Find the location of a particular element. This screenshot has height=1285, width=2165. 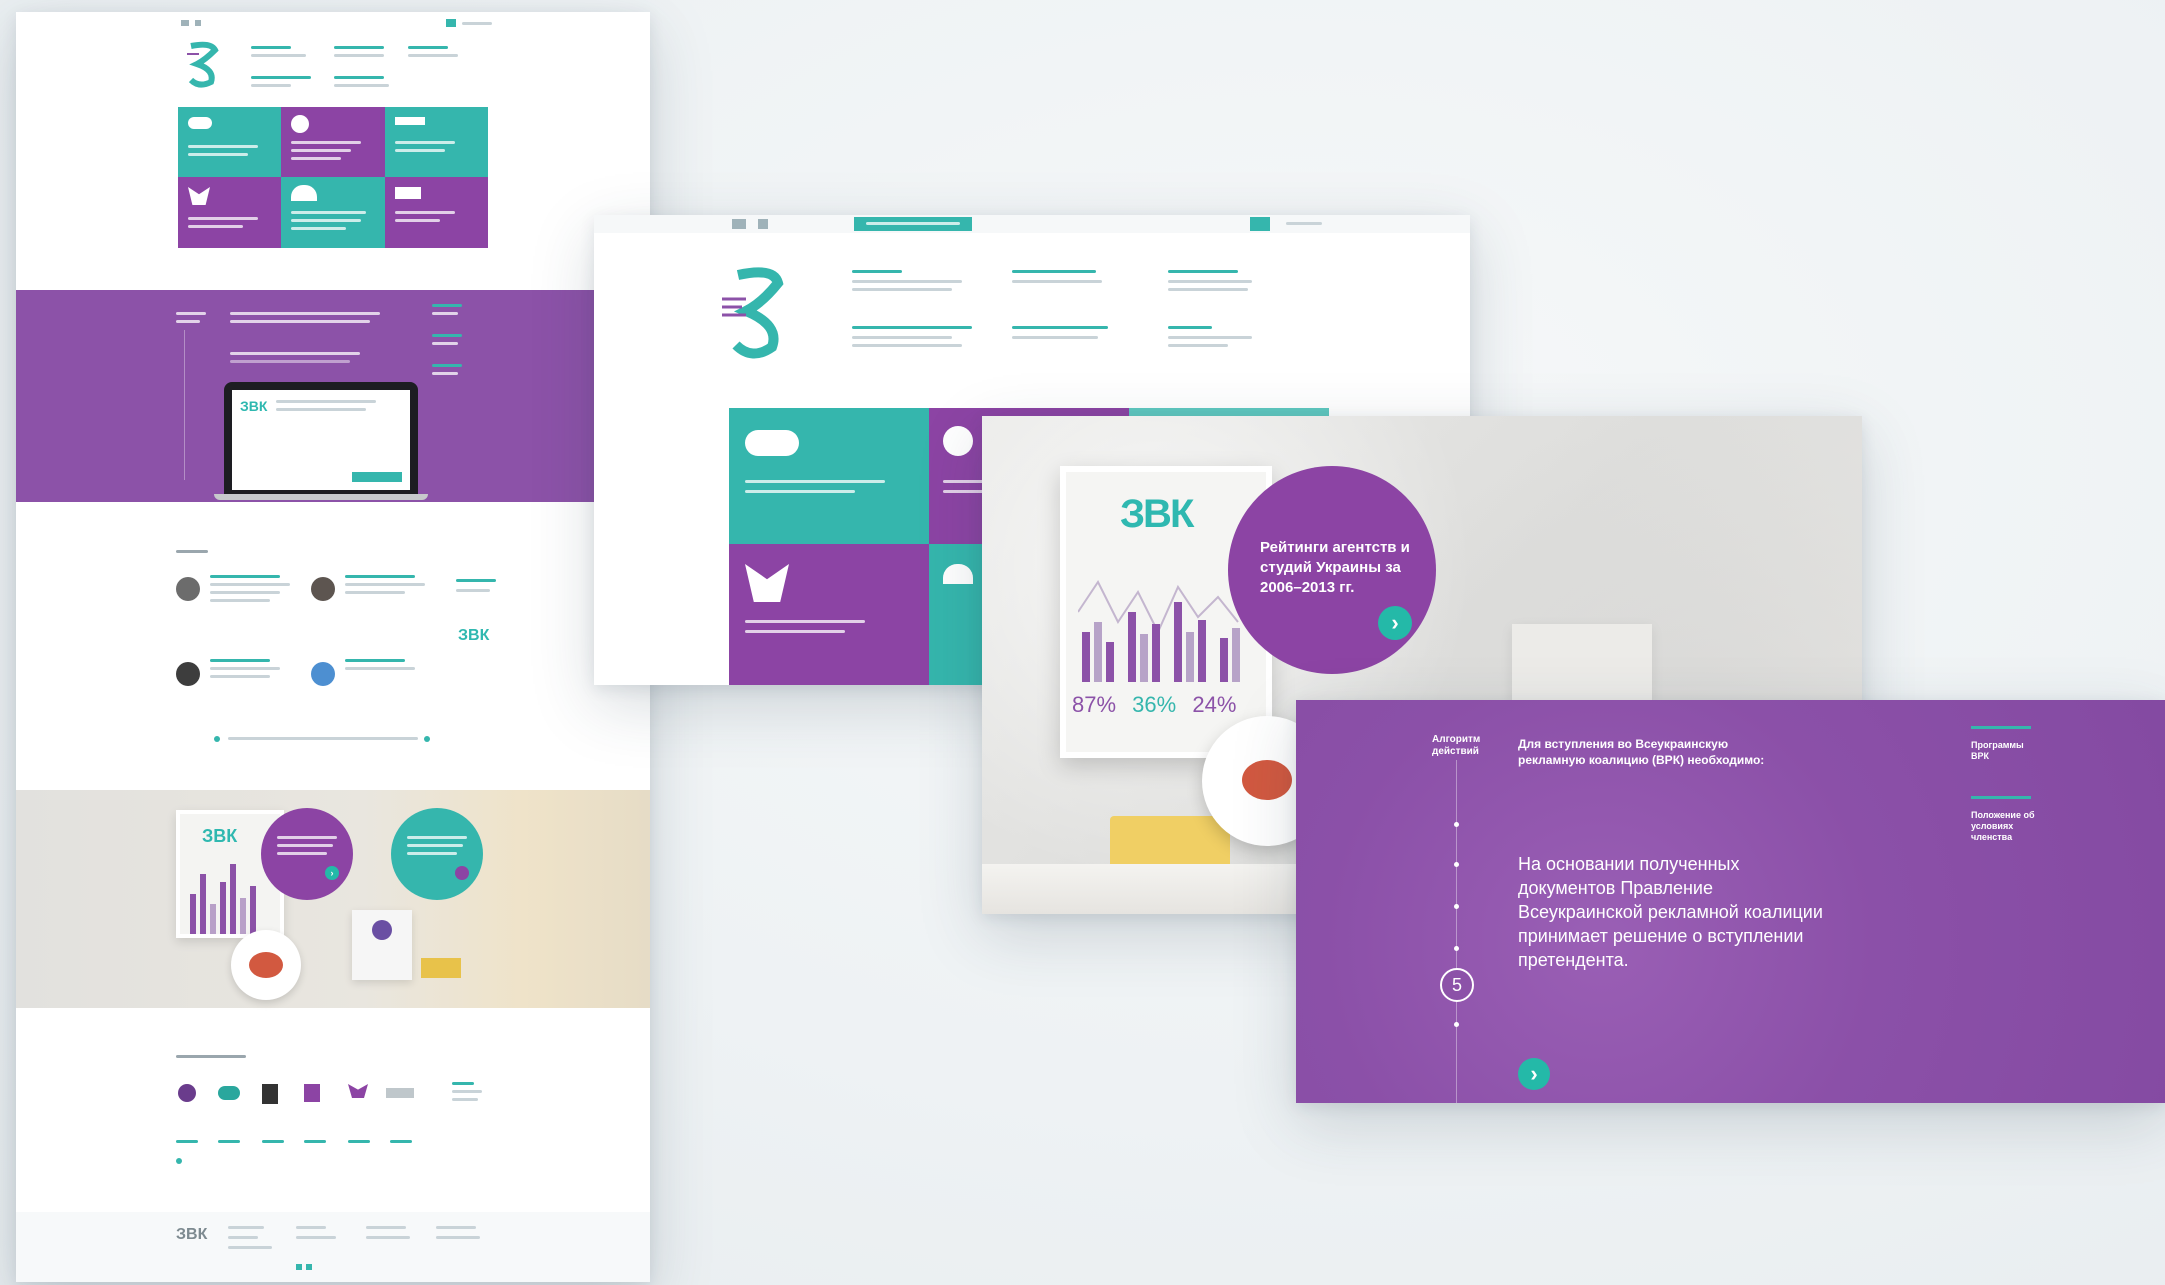

step-indicator: 5 is located at coordinates (1457, 985).